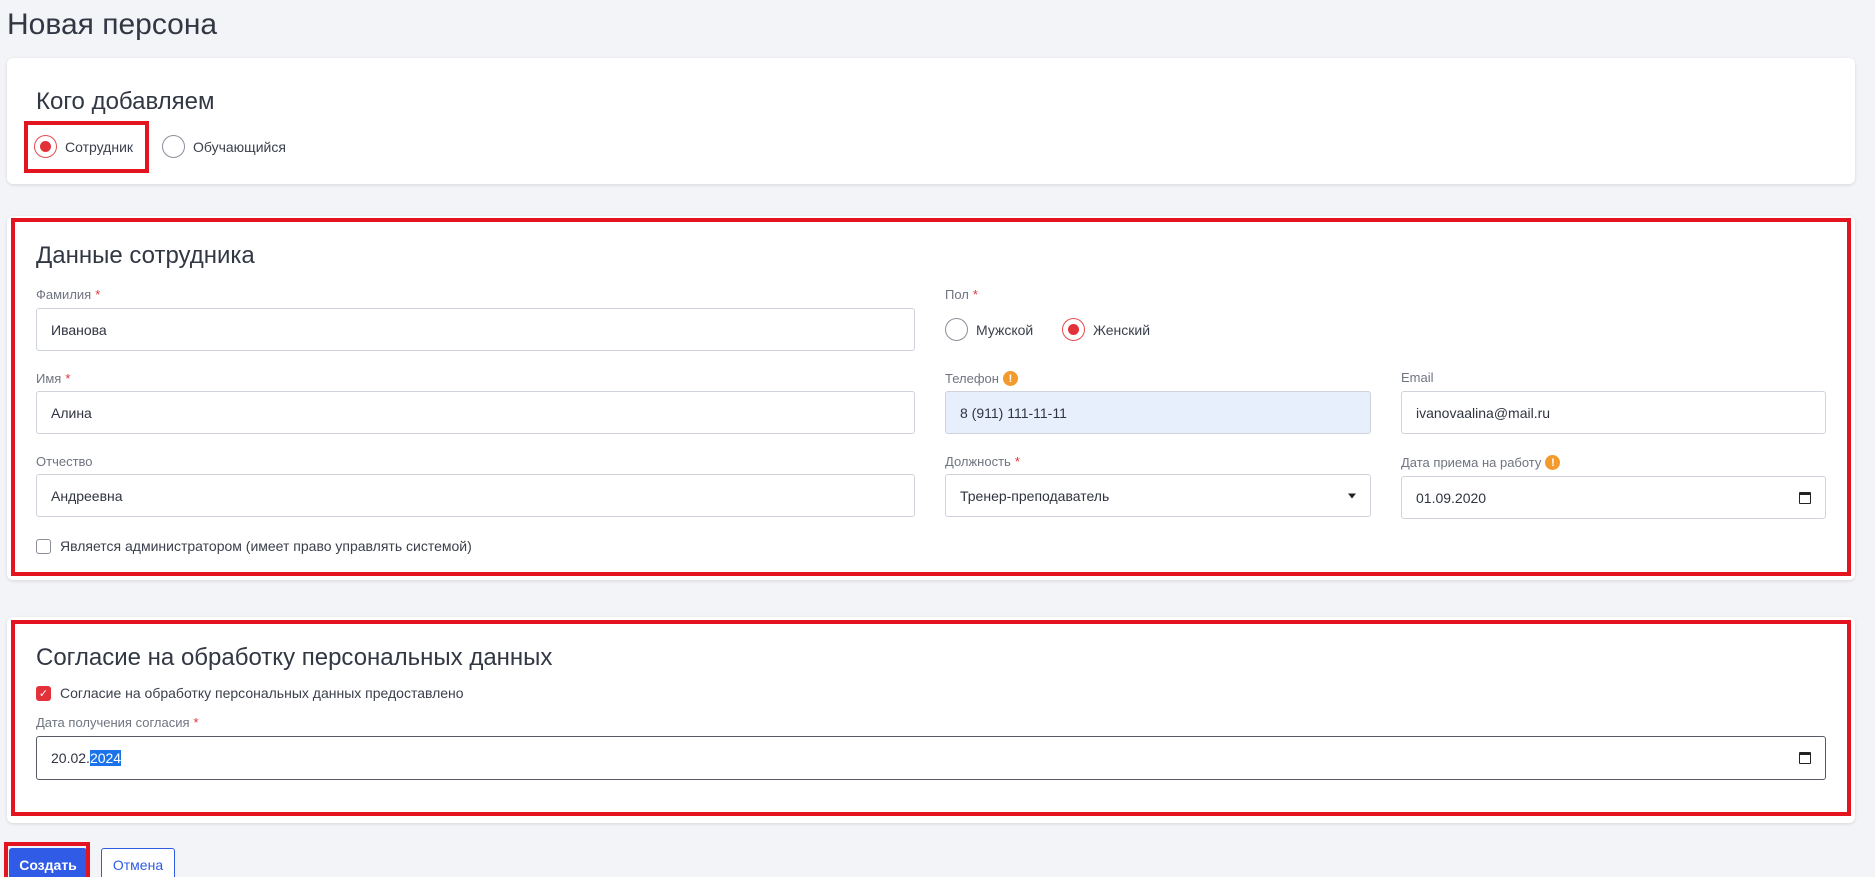 This screenshot has width=1875, height=877. I want to click on gender-label: Пол *, so click(961, 294).